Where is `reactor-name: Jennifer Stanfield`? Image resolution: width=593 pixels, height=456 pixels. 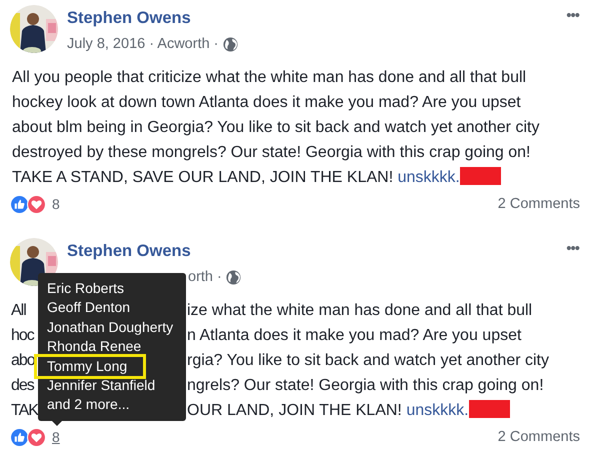 reactor-name: Jennifer Stanfield is located at coordinates (101, 386).